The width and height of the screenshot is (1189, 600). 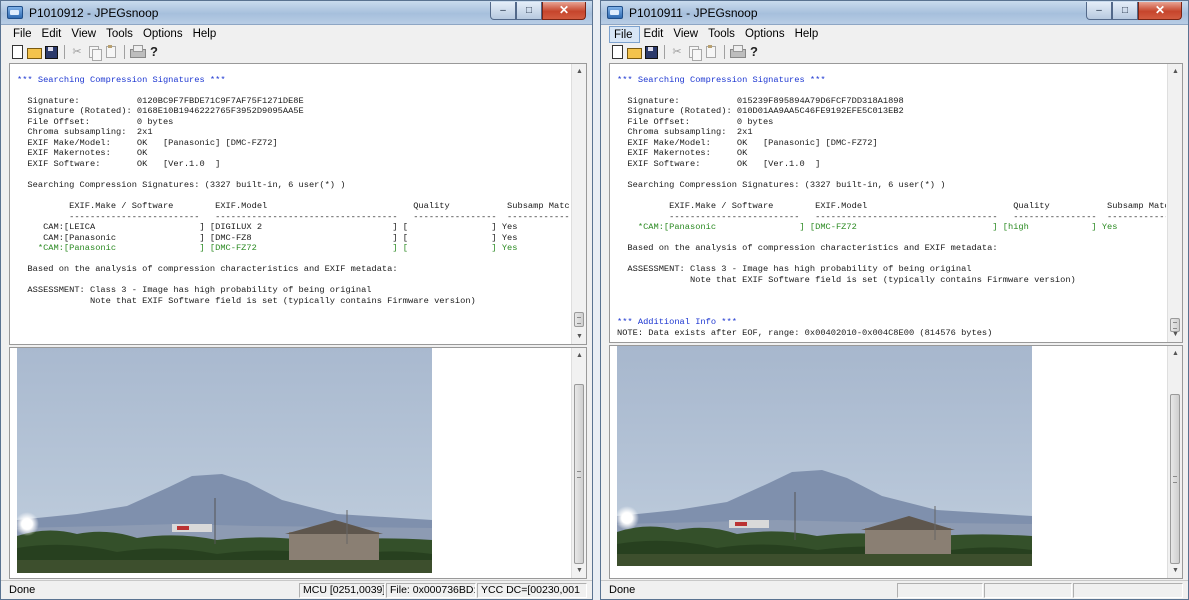 I want to click on status-mcu: MCU [0251,0039], so click(x=342, y=590).